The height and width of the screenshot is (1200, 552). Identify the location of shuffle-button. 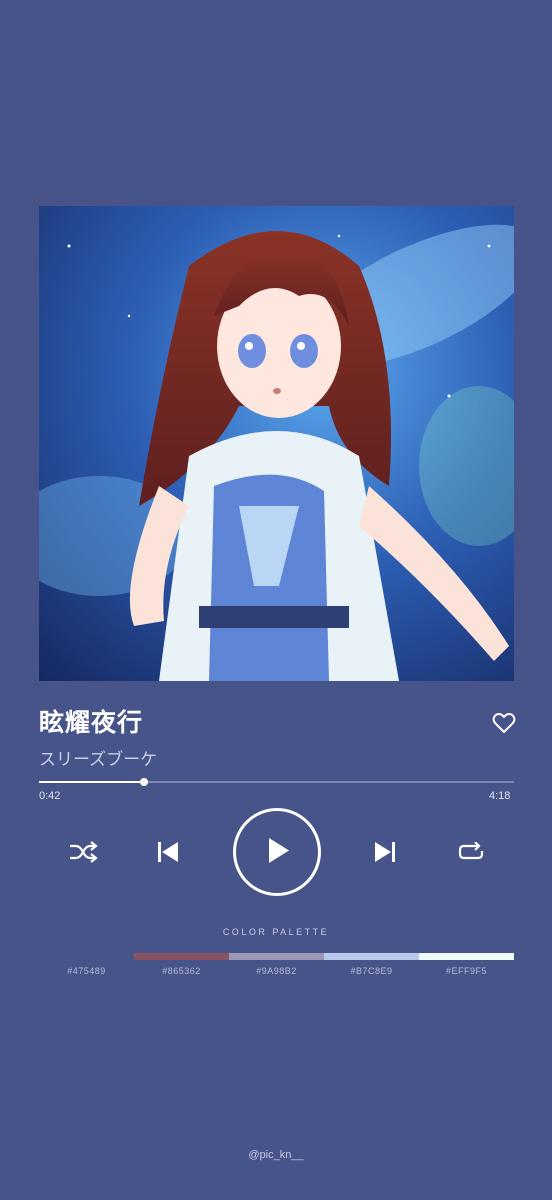
(83, 852).